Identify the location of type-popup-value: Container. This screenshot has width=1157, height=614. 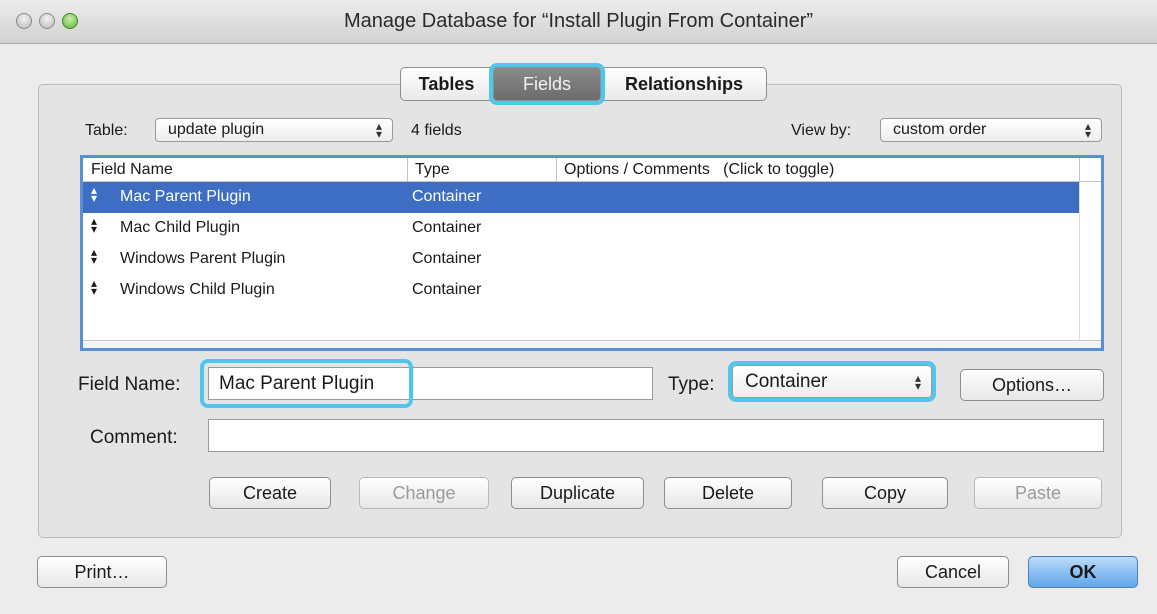
(786, 381).